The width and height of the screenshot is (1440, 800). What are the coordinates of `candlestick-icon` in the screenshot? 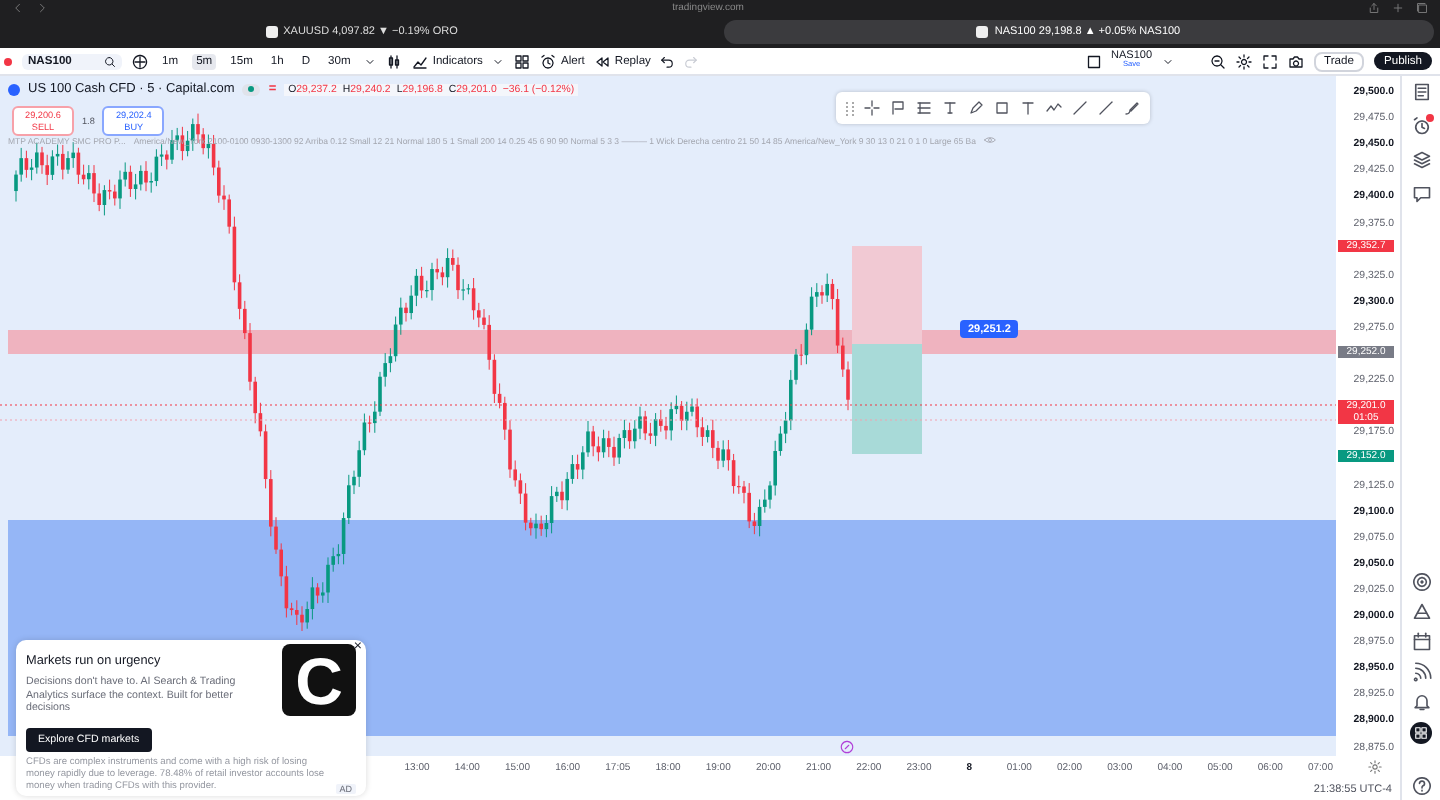 It's located at (394, 61).